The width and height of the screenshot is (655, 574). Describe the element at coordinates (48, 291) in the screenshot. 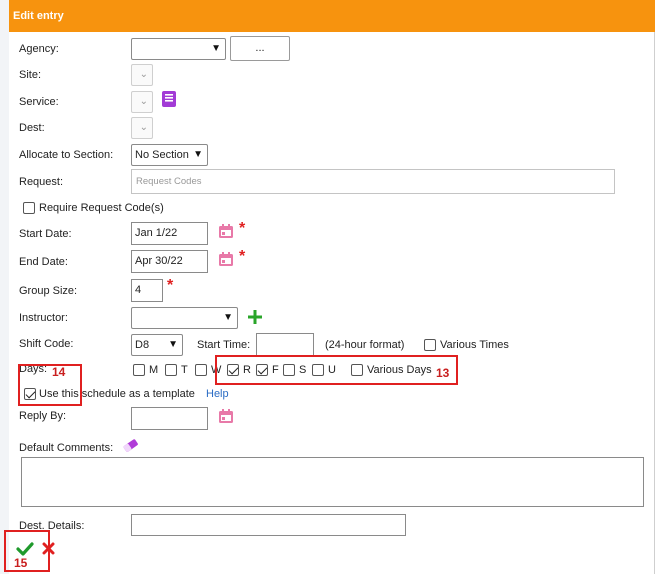

I see `group-size-label: Group Size:` at that location.